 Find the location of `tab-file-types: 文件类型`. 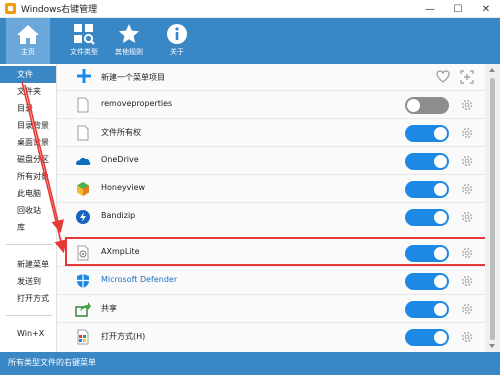

tab-file-types: 文件类型 is located at coordinates (84, 41).